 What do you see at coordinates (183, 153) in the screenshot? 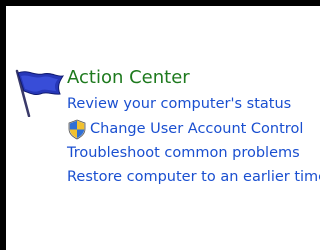
I see `troubleshoot-link: Troubleshoot common problems` at bounding box center [183, 153].